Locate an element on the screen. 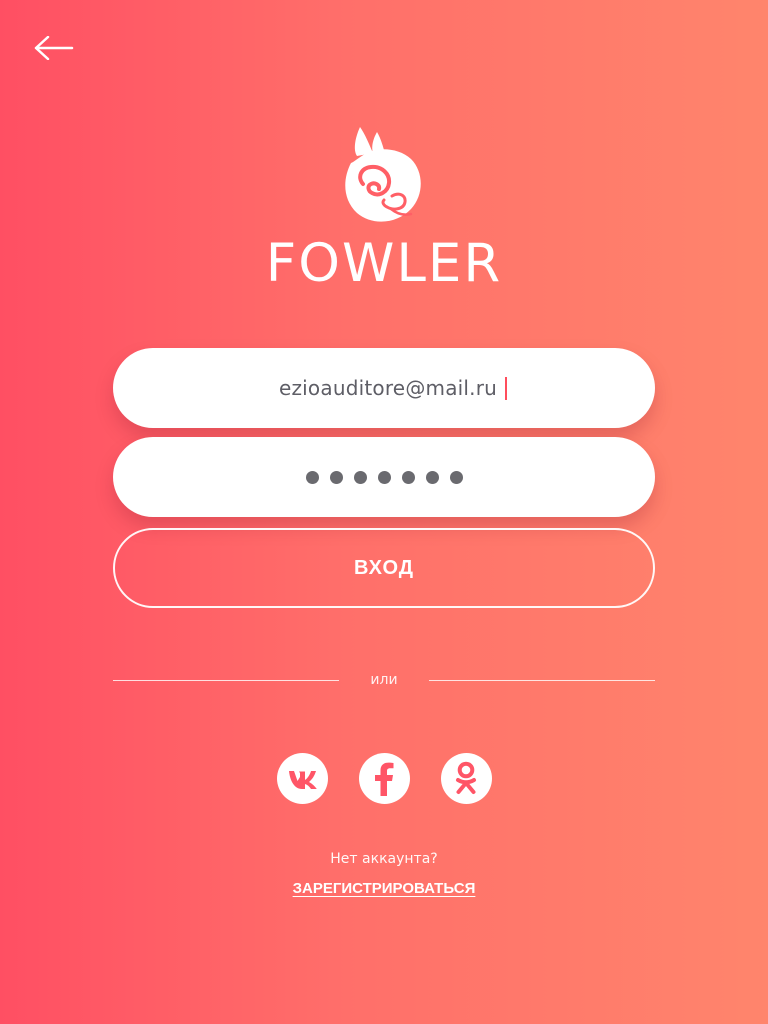  password-field: ●●●●●●● is located at coordinates (384, 477).